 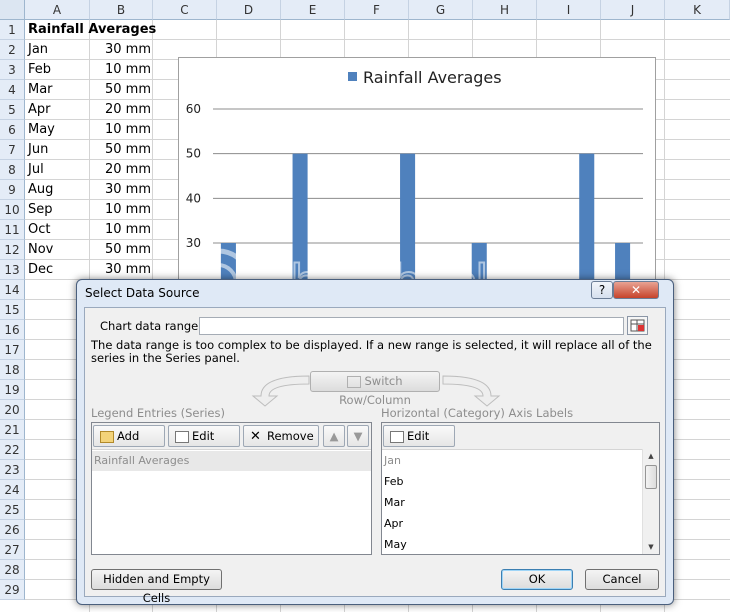 What do you see at coordinates (12, 230) in the screenshot?
I see `row-header: 11` at bounding box center [12, 230].